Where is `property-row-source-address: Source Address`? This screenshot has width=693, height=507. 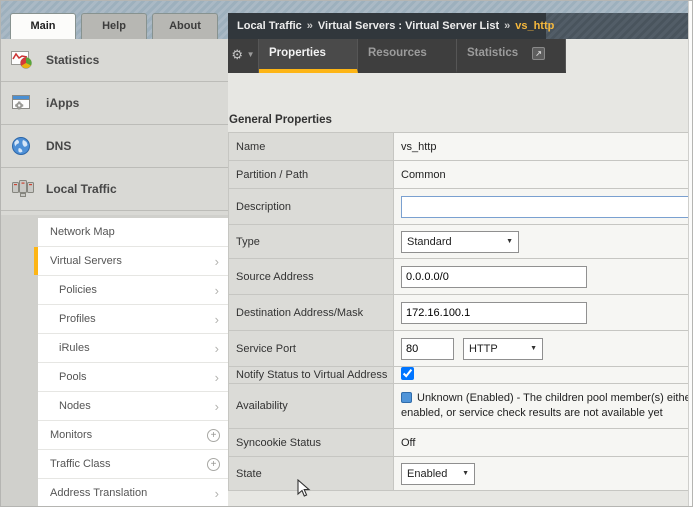
property-row-source-address: Source Address is located at coordinates (460, 276).